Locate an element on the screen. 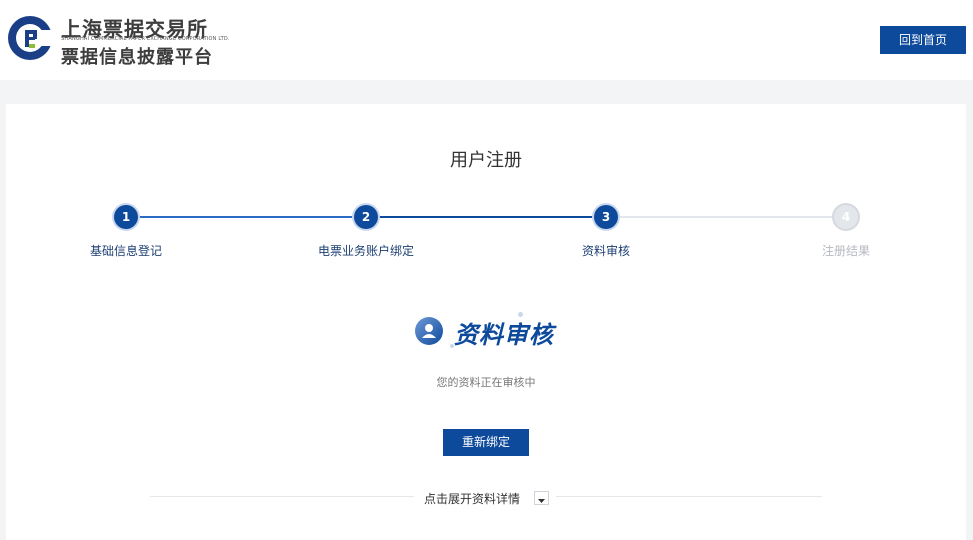 This screenshot has height=540, width=973. status-description: 您的资料正在审核中 is located at coordinates (486, 382).